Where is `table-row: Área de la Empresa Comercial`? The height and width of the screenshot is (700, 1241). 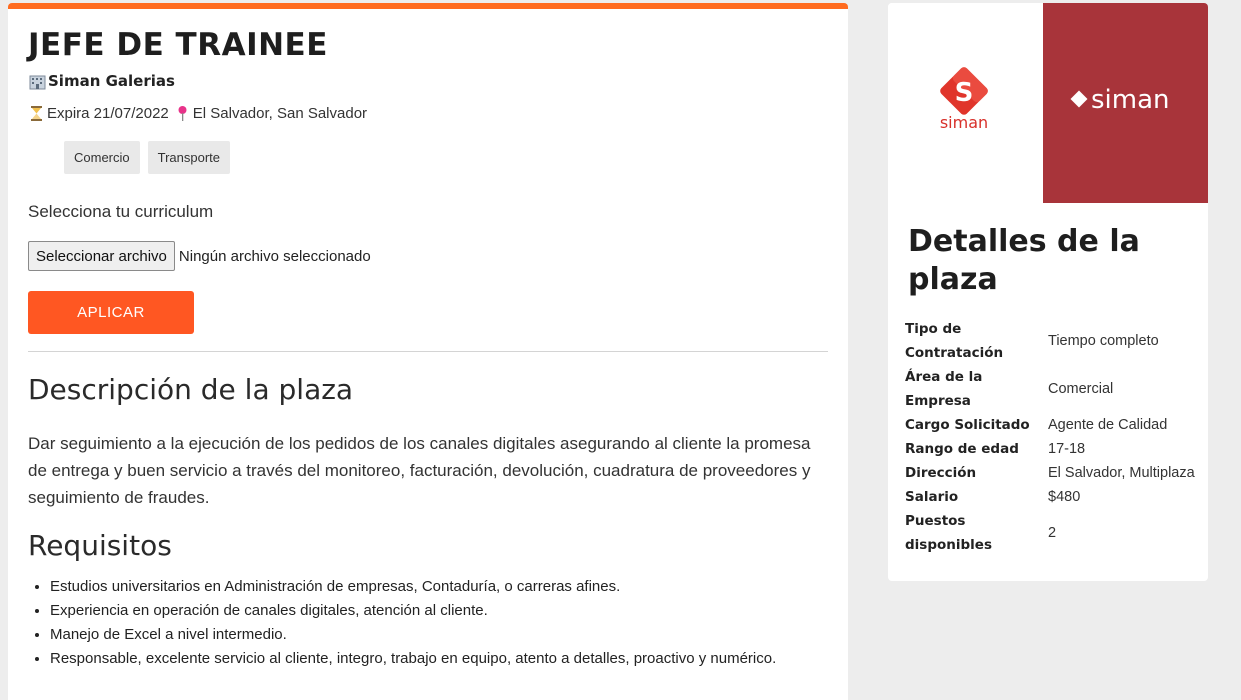 table-row: Área de la Empresa Comercial is located at coordinates (1050, 389).